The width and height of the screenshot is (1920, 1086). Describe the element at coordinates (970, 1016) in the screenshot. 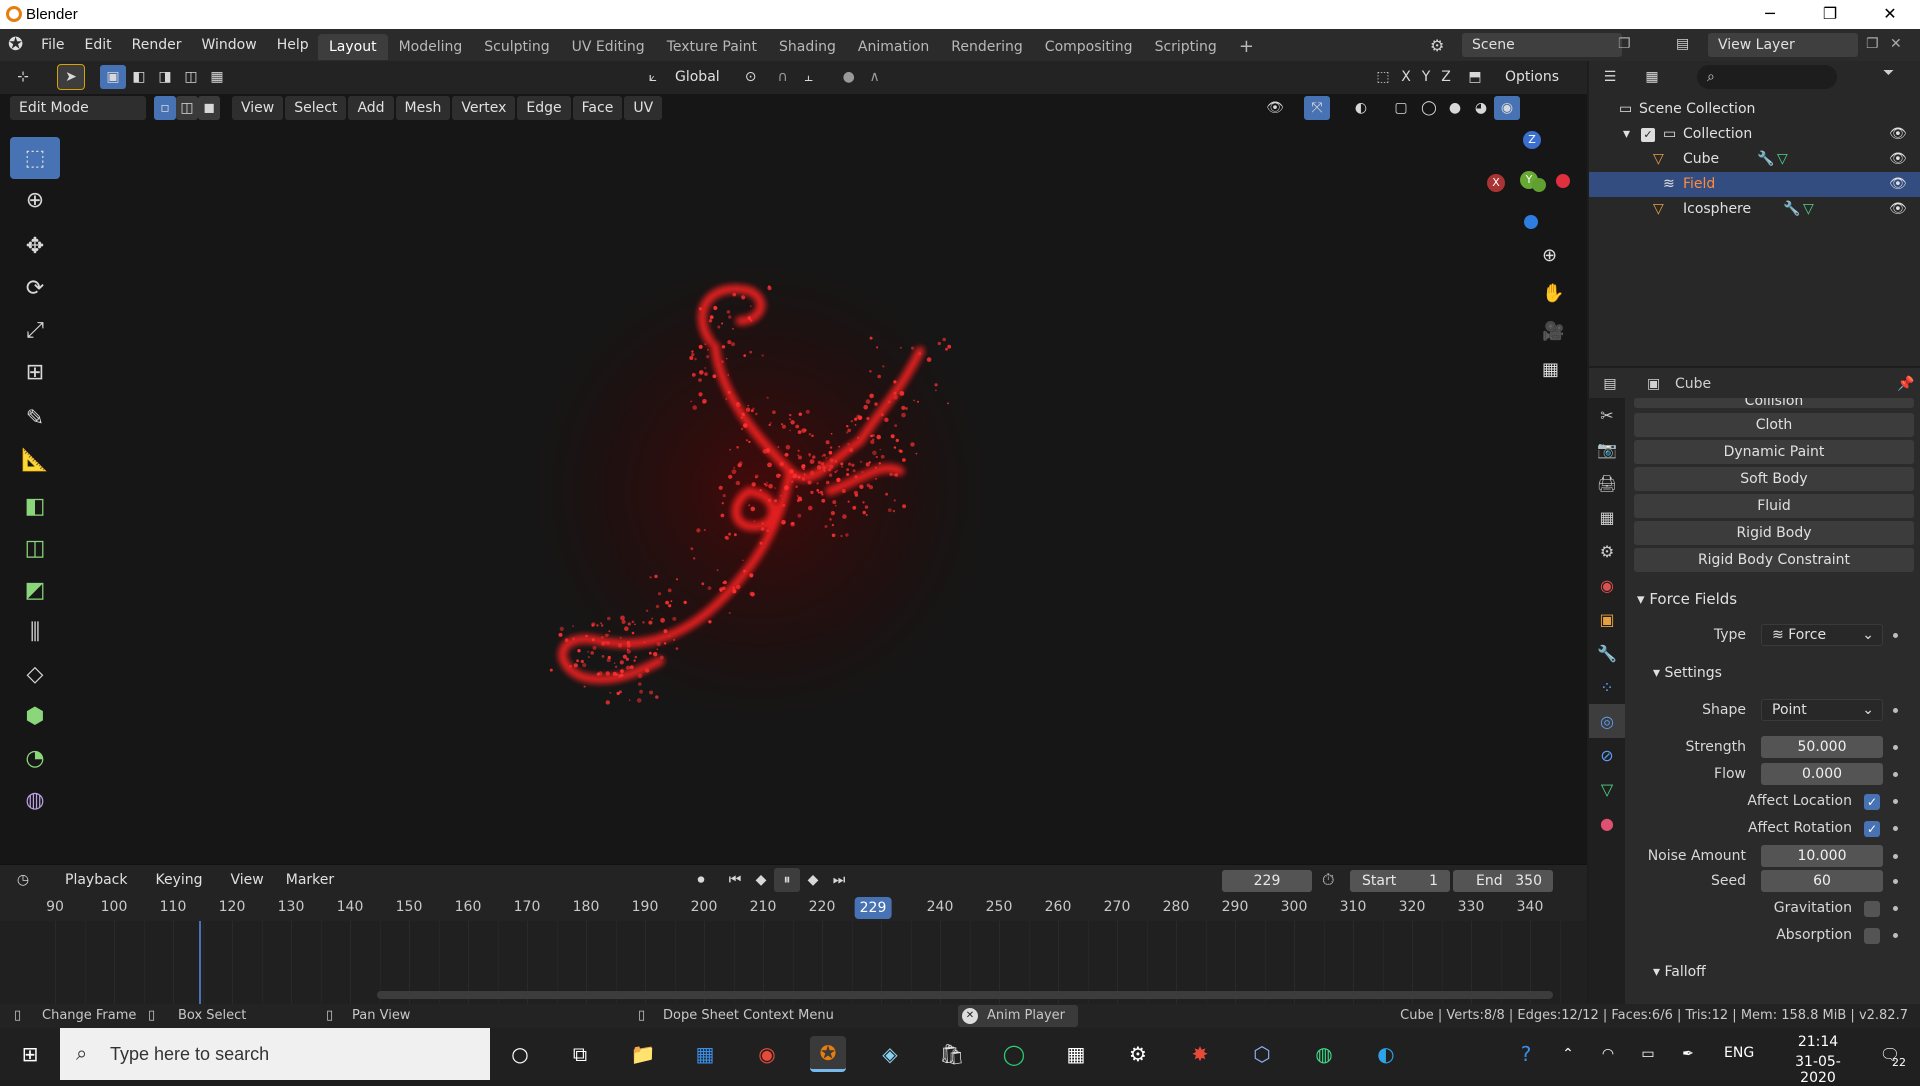

I see `cancel-job-icon: ✕` at that location.